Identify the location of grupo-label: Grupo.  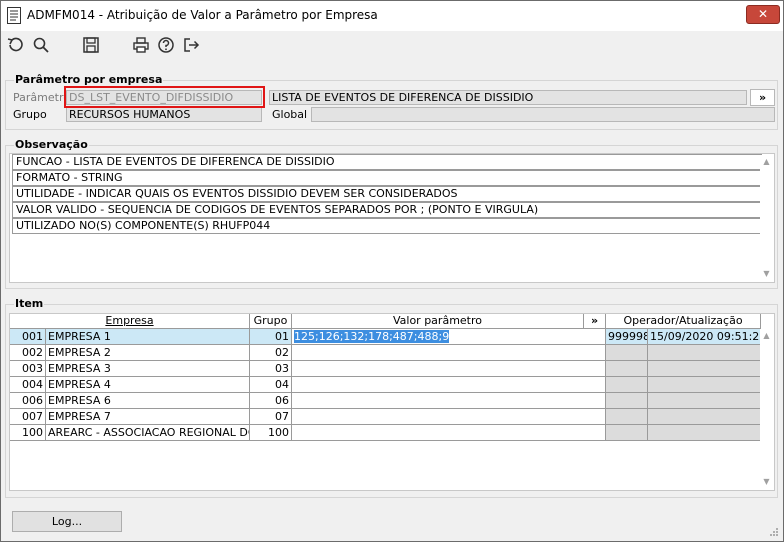
(30, 114).